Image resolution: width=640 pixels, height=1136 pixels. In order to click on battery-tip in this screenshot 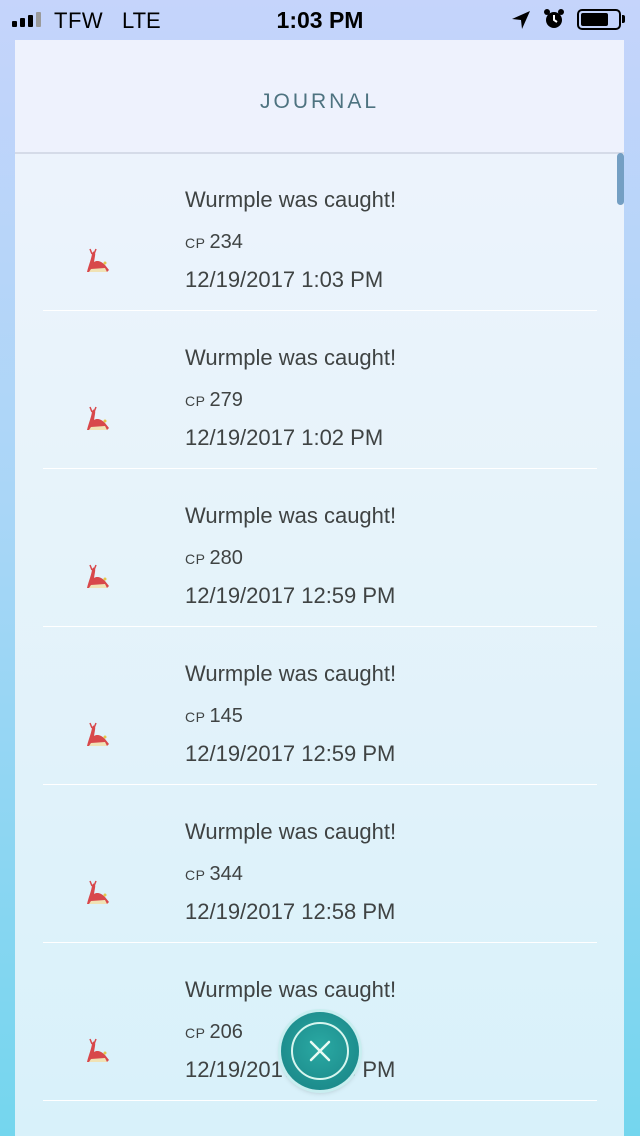, I will do `click(623, 19)`.